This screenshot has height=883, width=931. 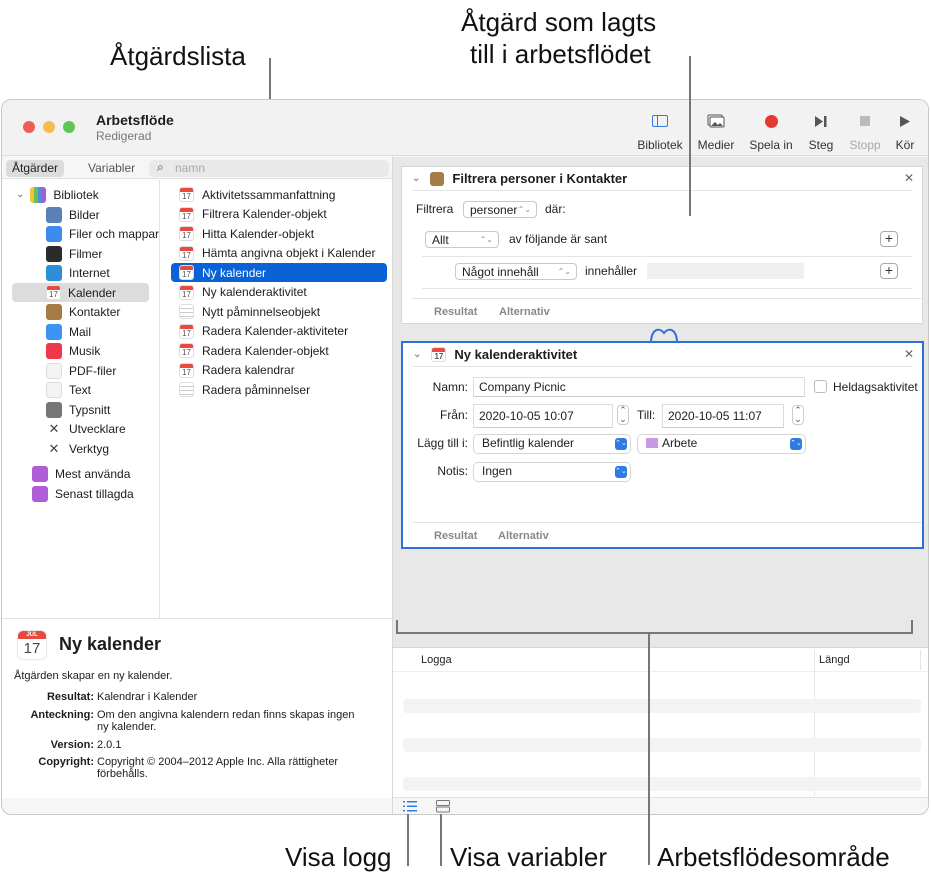 What do you see at coordinates (279, 272) in the screenshot?
I see `action-item: 17 Ny kalender` at bounding box center [279, 272].